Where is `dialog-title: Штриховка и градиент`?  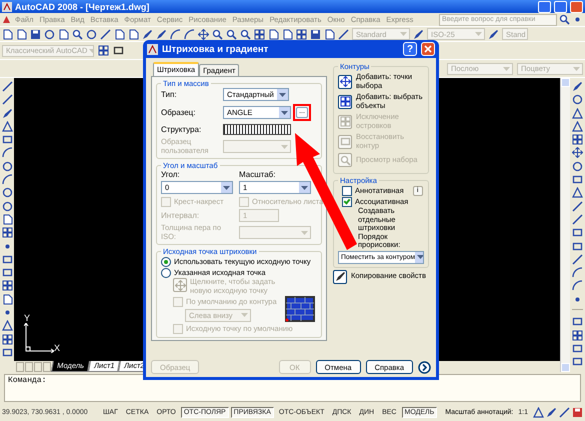 dialog-title: Штриховка и градиент is located at coordinates (216, 49).